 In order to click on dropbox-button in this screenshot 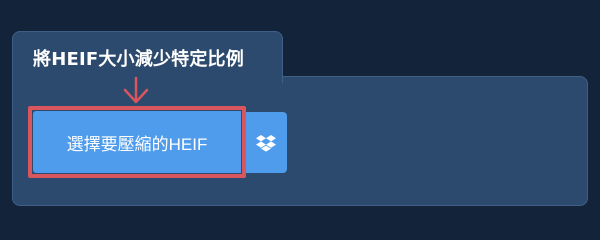, I will do `click(265, 142)`.